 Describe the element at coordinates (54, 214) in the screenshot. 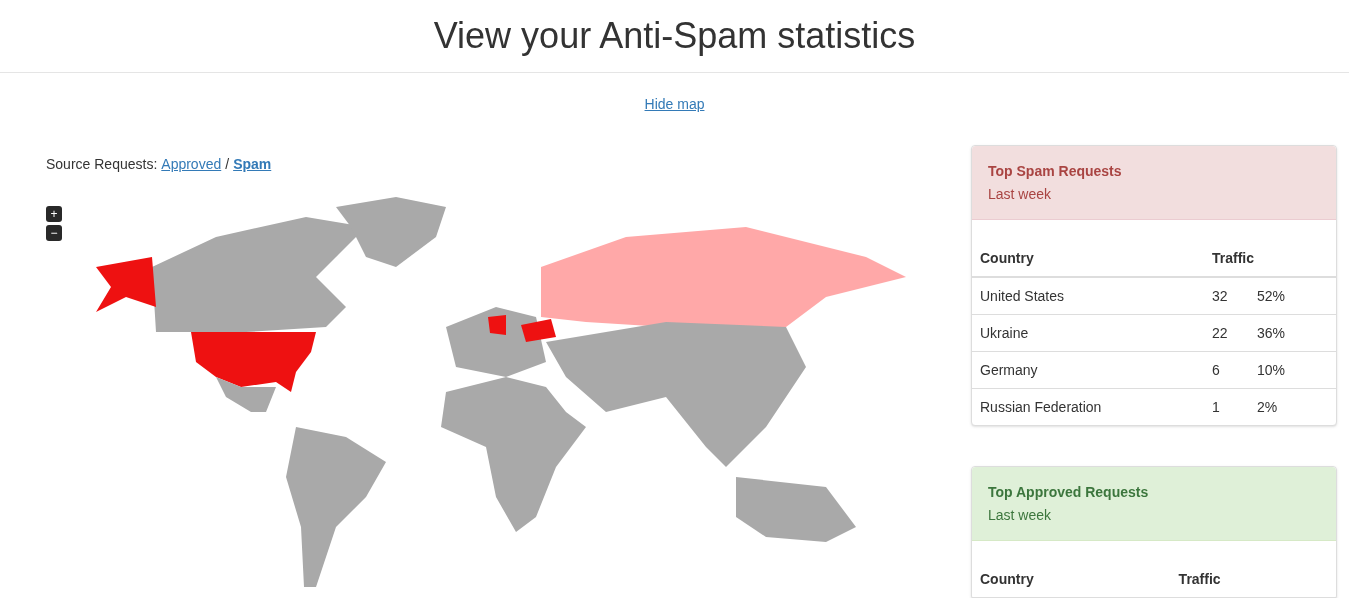

I see `zoom-in-button: +` at that location.